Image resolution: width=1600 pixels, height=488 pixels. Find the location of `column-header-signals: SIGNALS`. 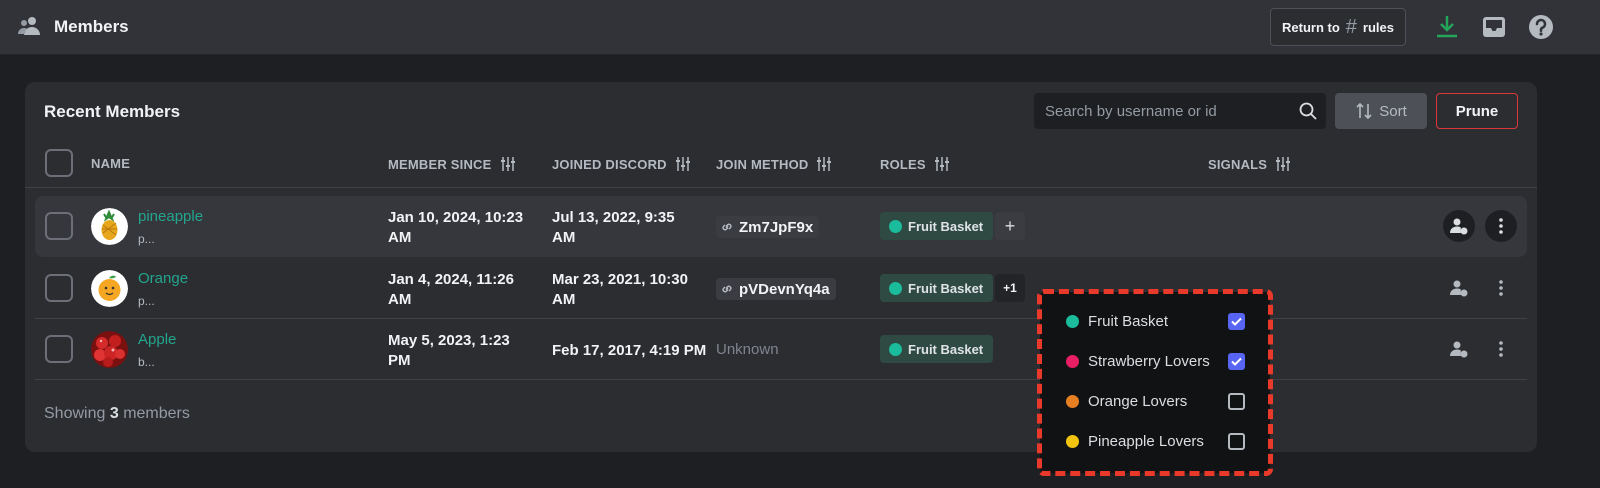

column-header-signals: SIGNALS is located at coordinates (1249, 164).